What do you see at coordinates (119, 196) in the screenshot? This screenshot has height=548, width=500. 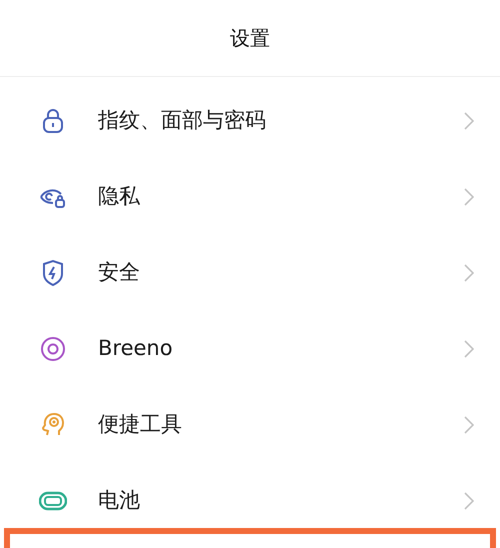 I see `item-label: 隐私` at bounding box center [119, 196].